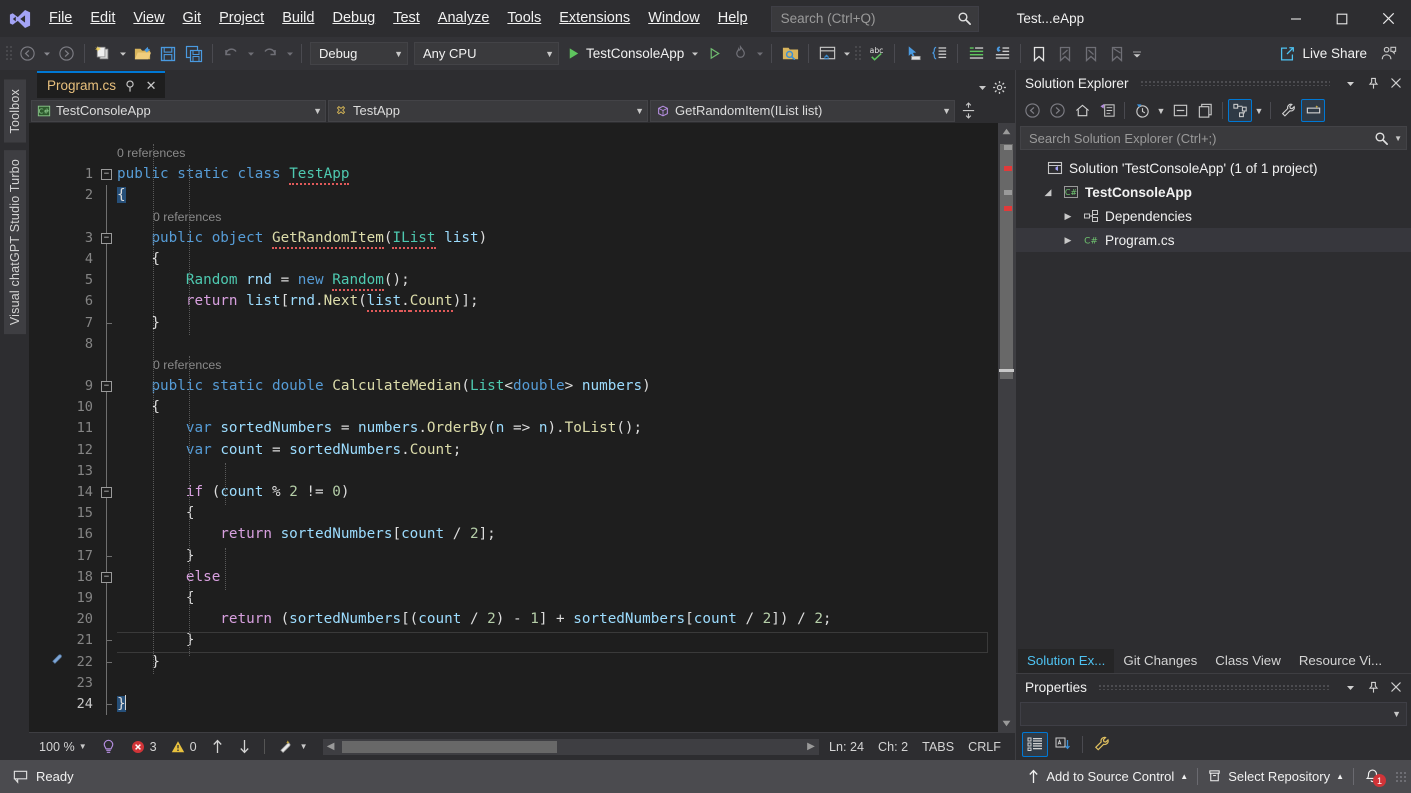 This screenshot has height=793, width=1411. I want to click on code-line-18: else, so click(557, 577).